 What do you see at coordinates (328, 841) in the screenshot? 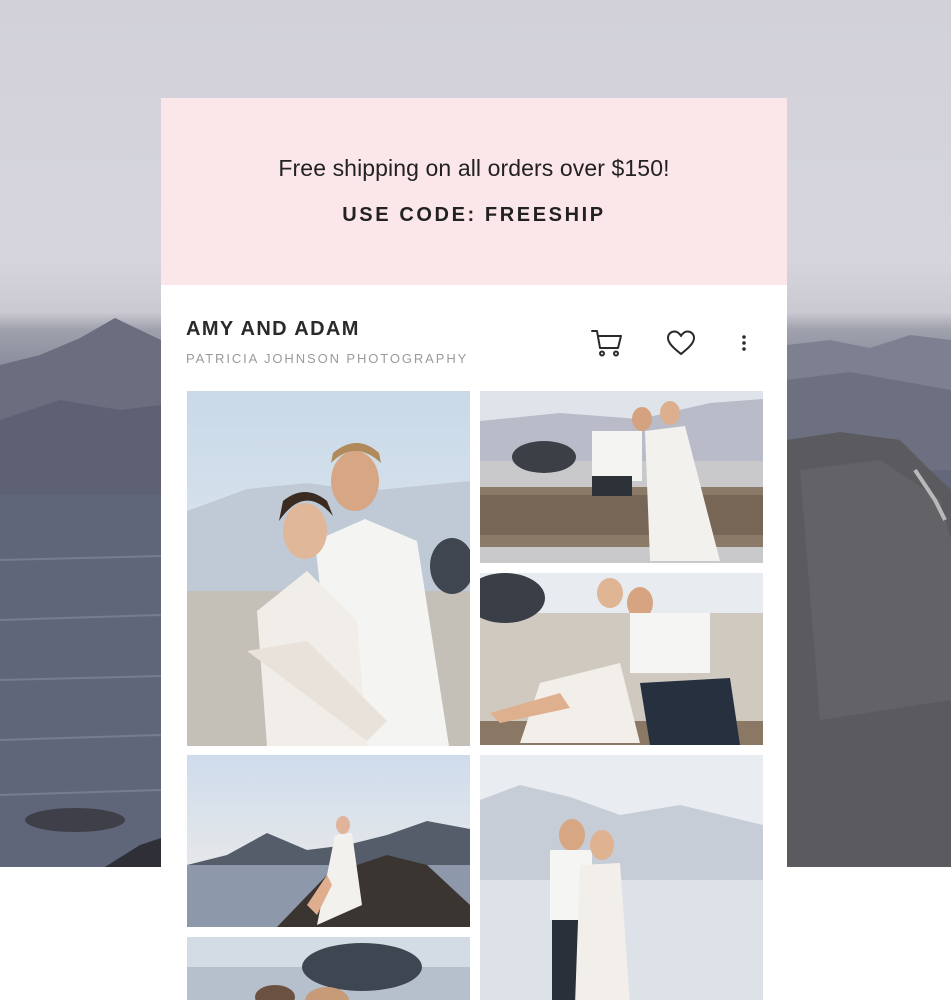
I see `photo-bride-on-rock` at bounding box center [328, 841].